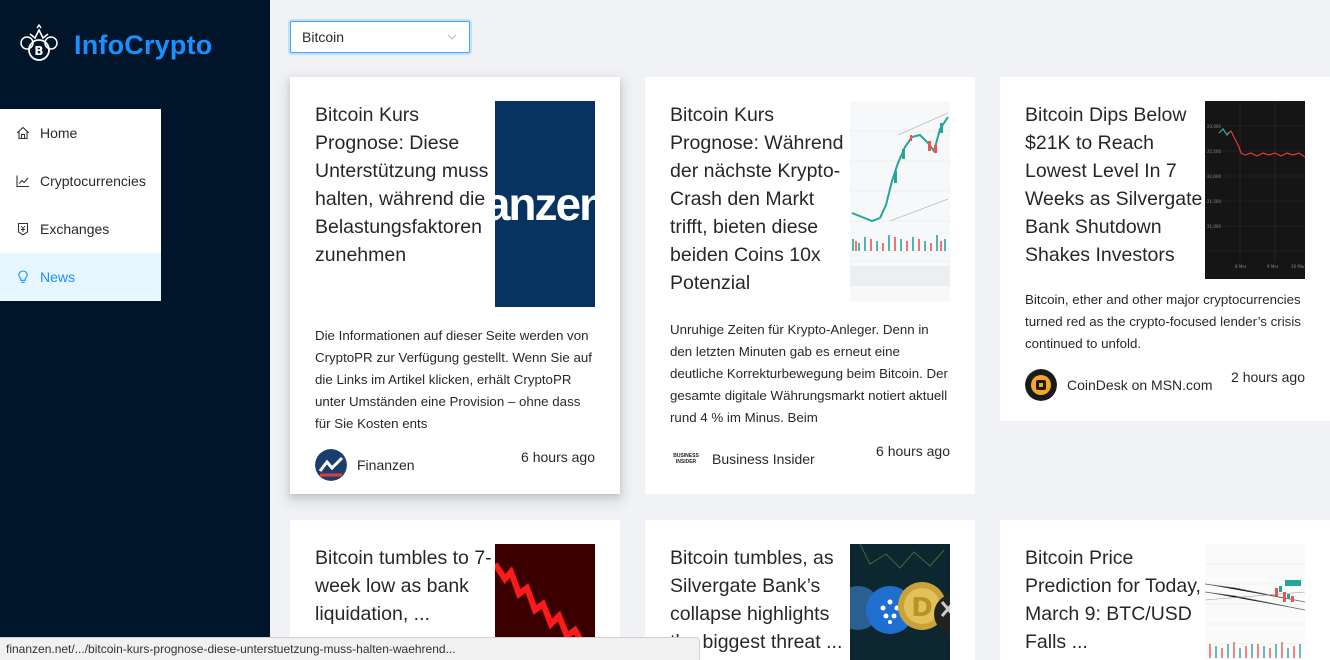 This screenshot has width=1330, height=660. I want to click on home-icon, so click(23, 133).